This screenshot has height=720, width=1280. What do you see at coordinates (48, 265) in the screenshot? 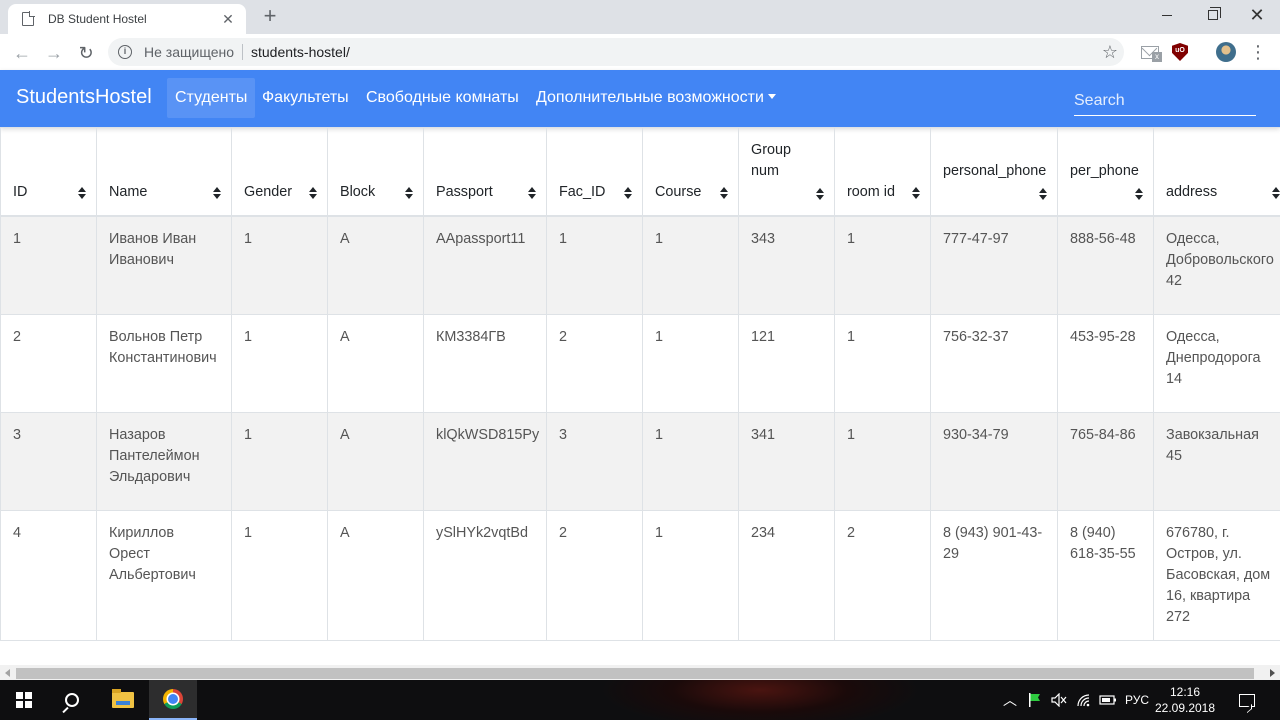
I see `cell-id: 1` at bounding box center [48, 265].